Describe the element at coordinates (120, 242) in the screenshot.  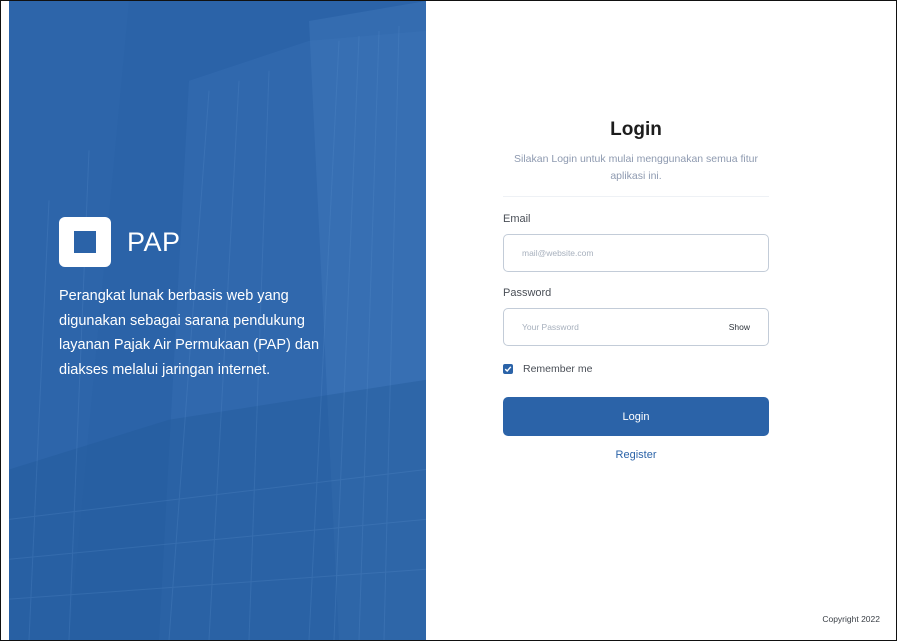
I see `brand: PAP` at that location.